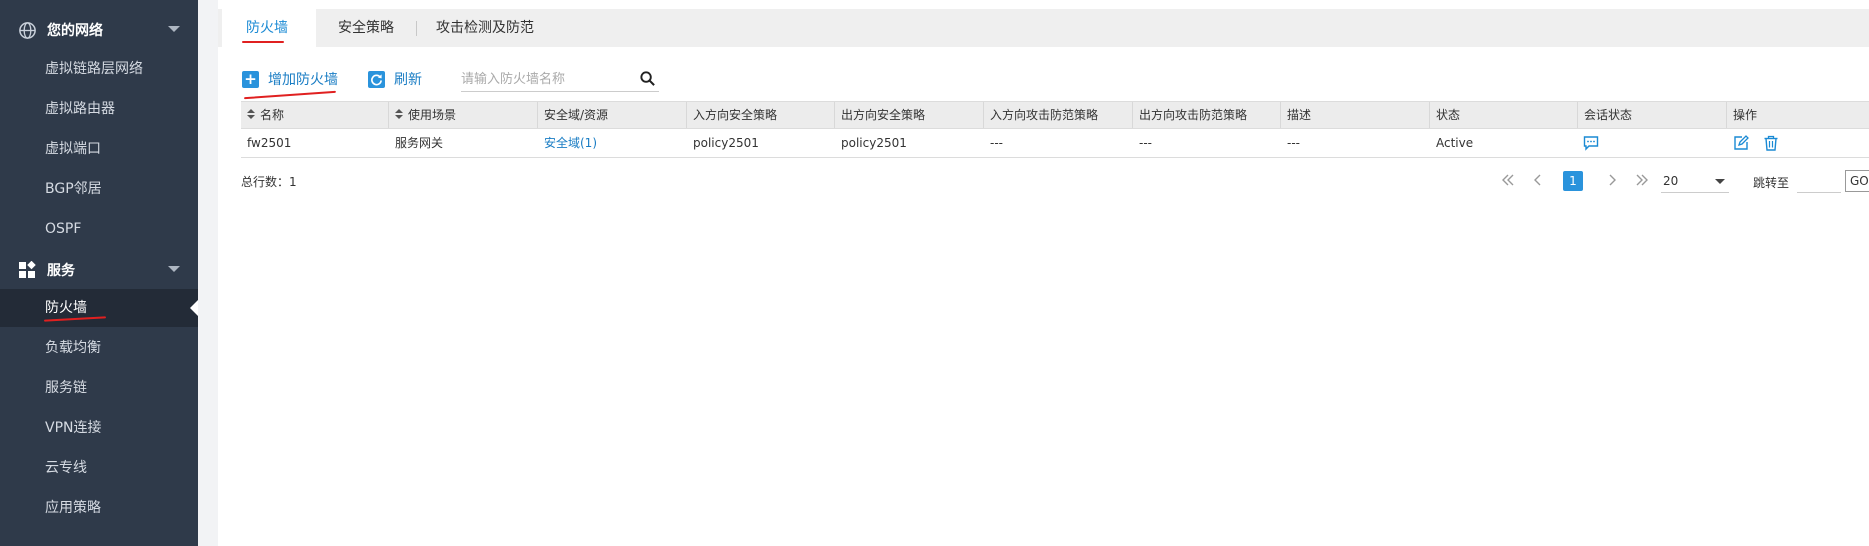  What do you see at coordinates (1857, 181) in the screenshot?
I see `go-button: GO` at bounding box center [1857, 181].